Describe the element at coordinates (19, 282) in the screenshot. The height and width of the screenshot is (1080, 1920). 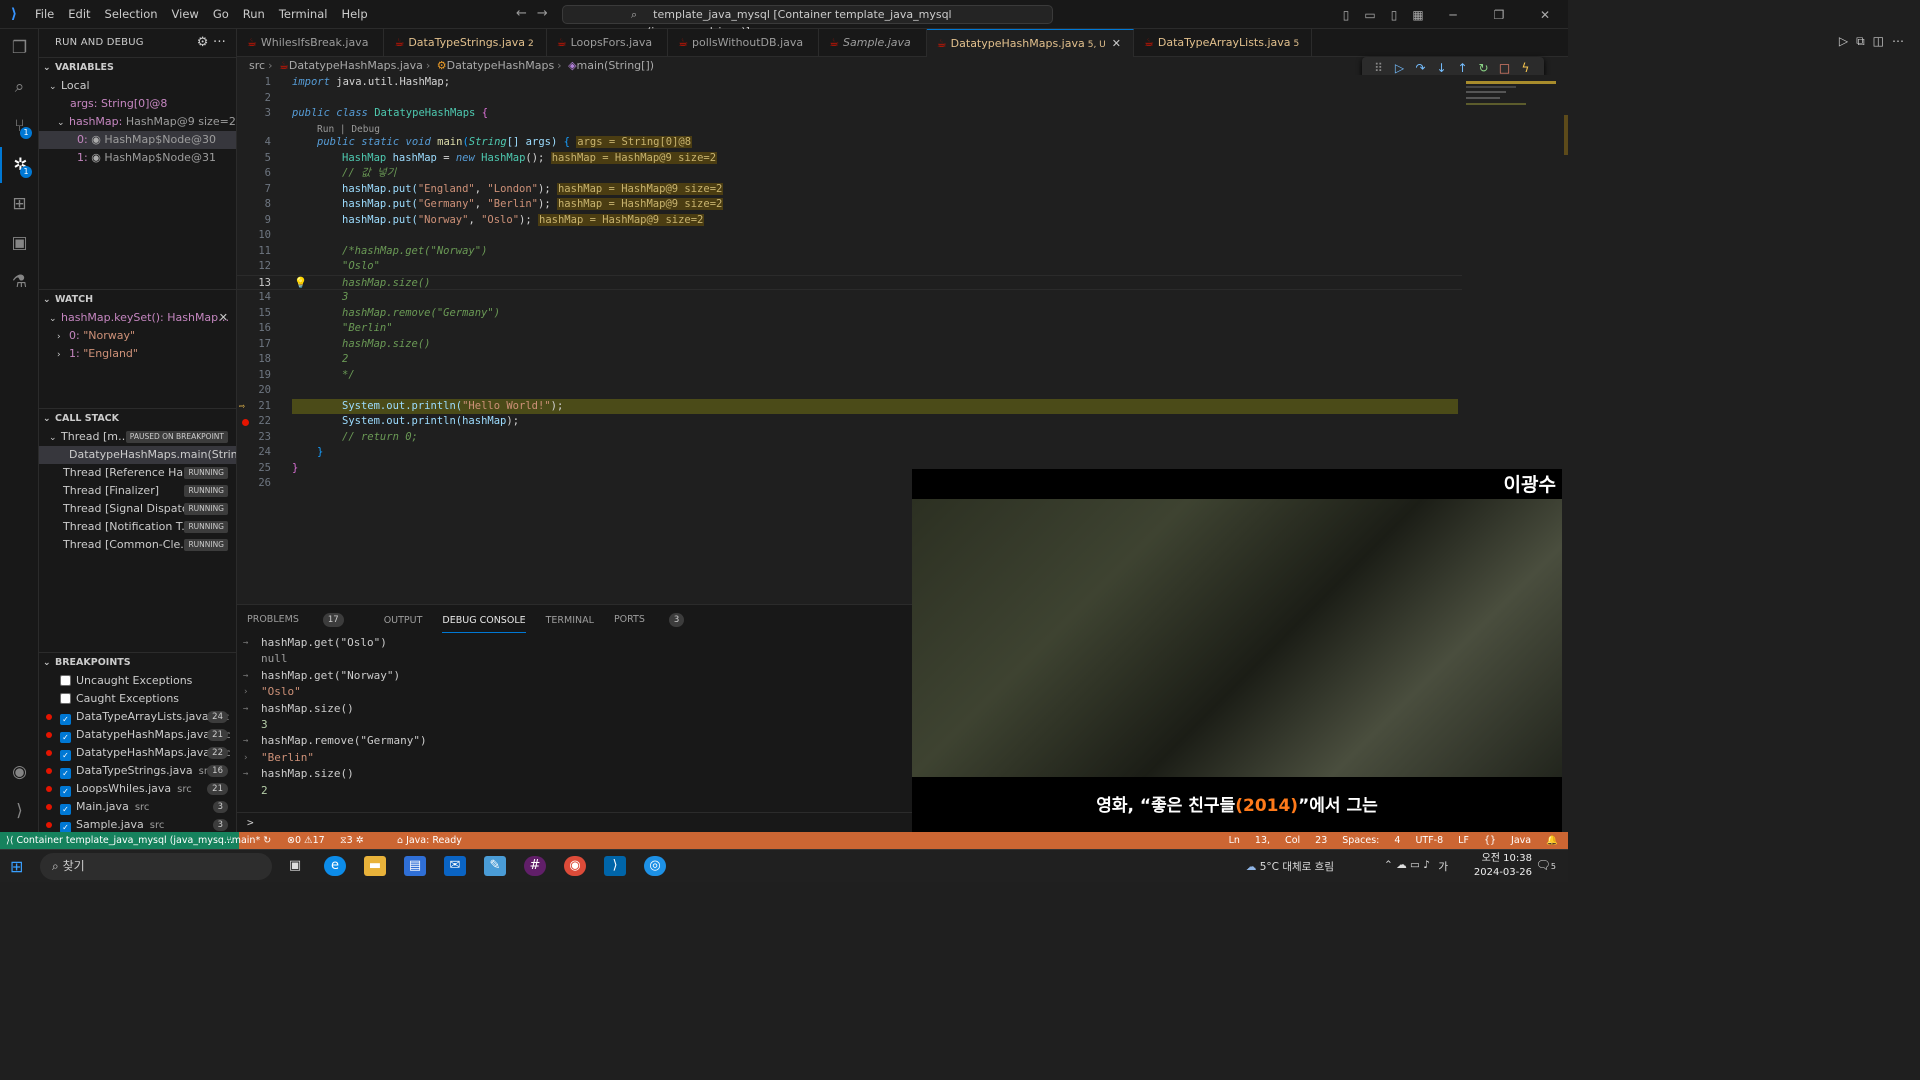
I see `testing-icon: ⚗` at that location.